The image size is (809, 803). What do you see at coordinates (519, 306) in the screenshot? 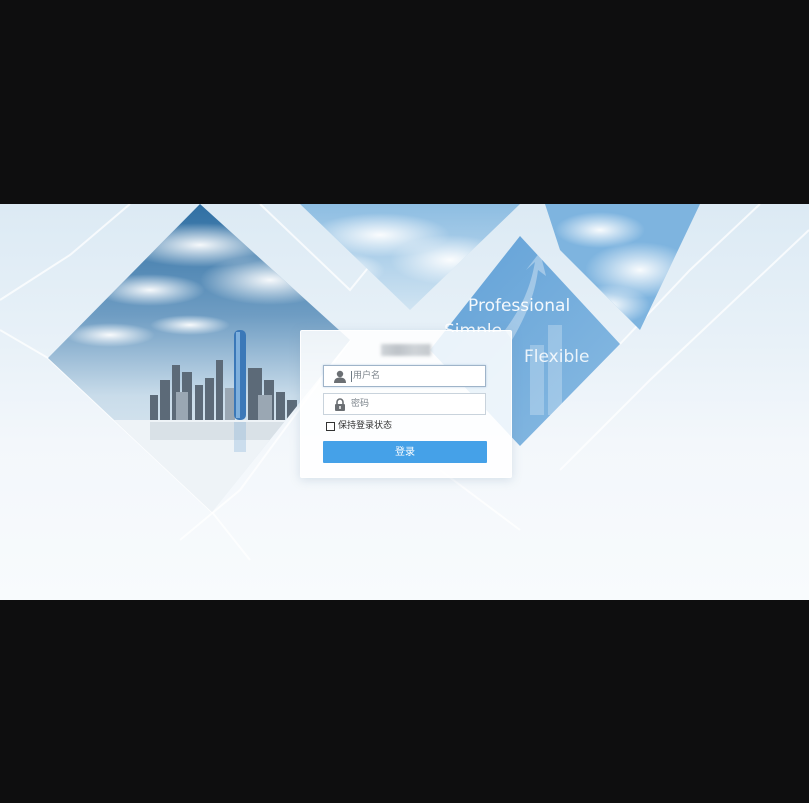
I see `tagline-professional: Professional` at bounding box center [519, 306].